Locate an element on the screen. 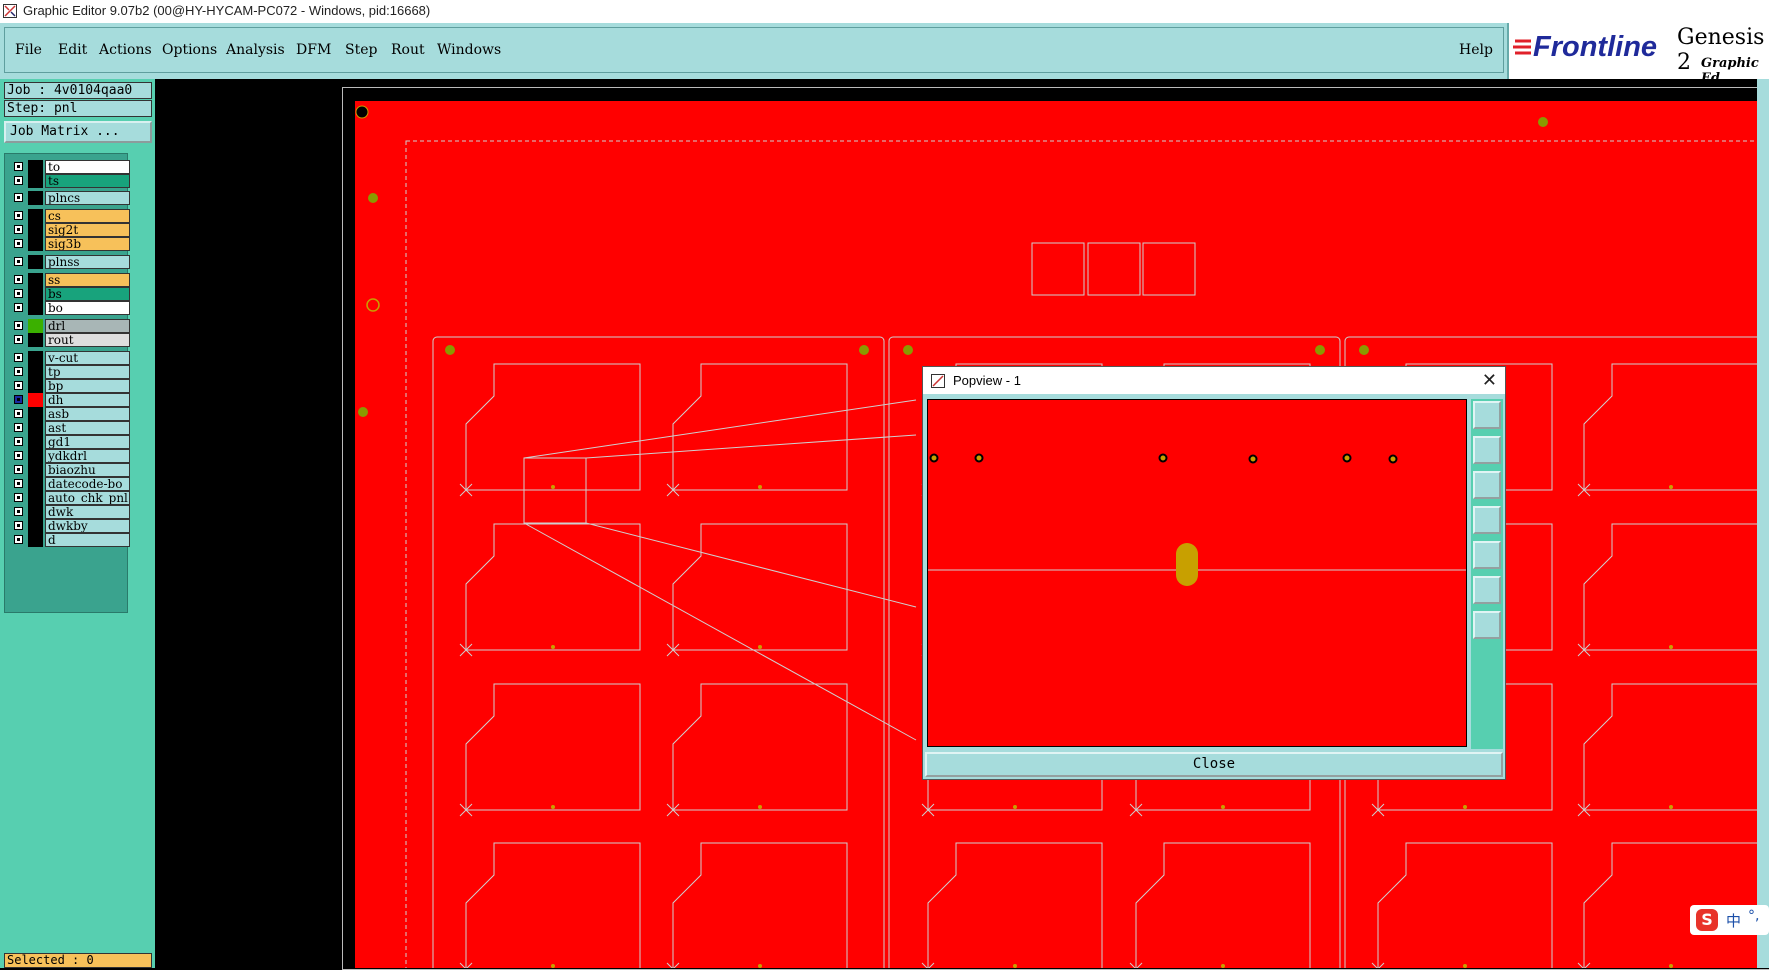  ime-logo-icon: S is located at coordinates (1707, 920).